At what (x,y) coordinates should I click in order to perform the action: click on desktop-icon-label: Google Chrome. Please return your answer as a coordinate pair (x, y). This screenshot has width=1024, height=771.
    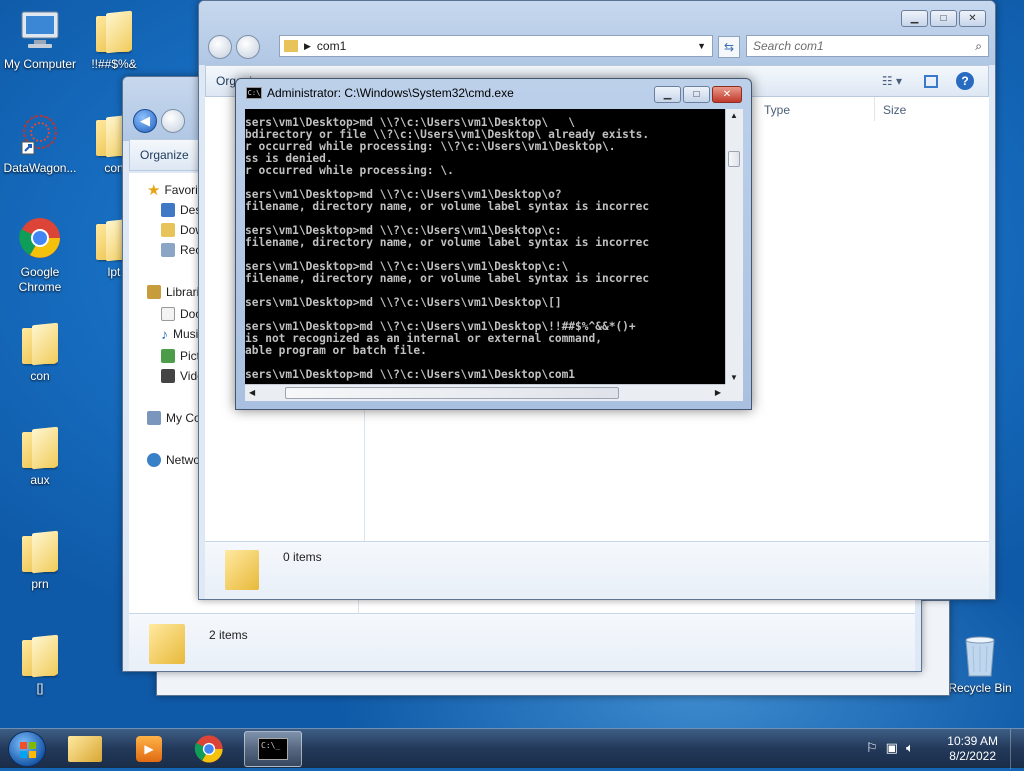
    Looking at the image, I should click on (40, 279).